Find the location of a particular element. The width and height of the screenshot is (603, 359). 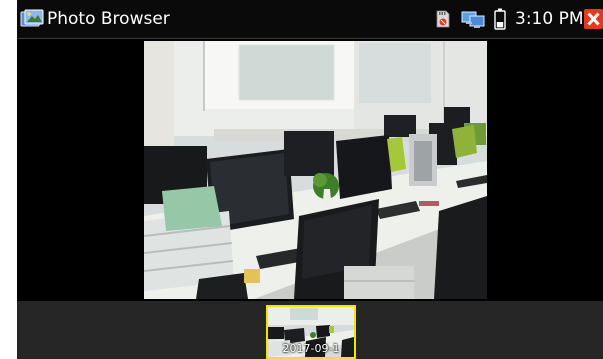

thumbnail-selected: 2017-09-1 is located at coordinates (311, 332).